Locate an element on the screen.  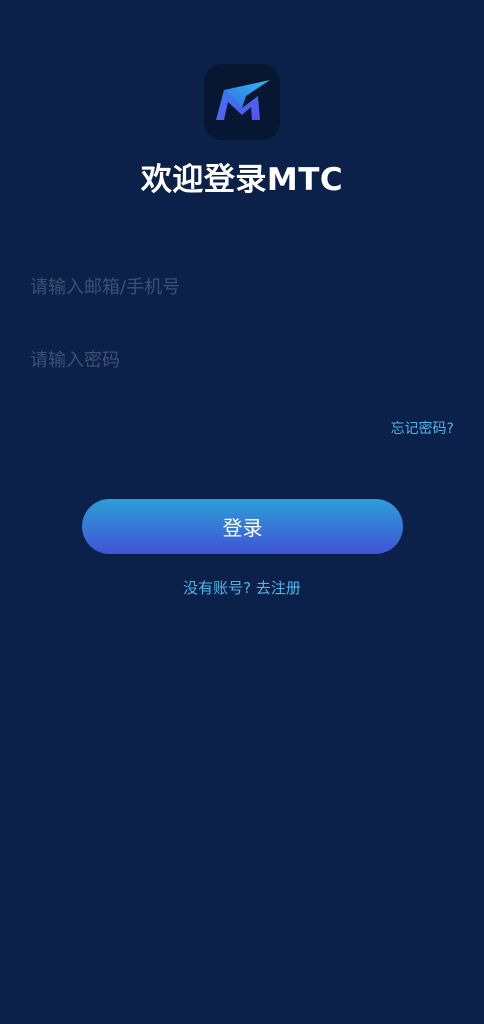
app-logo is located at coordinates (242, 102).